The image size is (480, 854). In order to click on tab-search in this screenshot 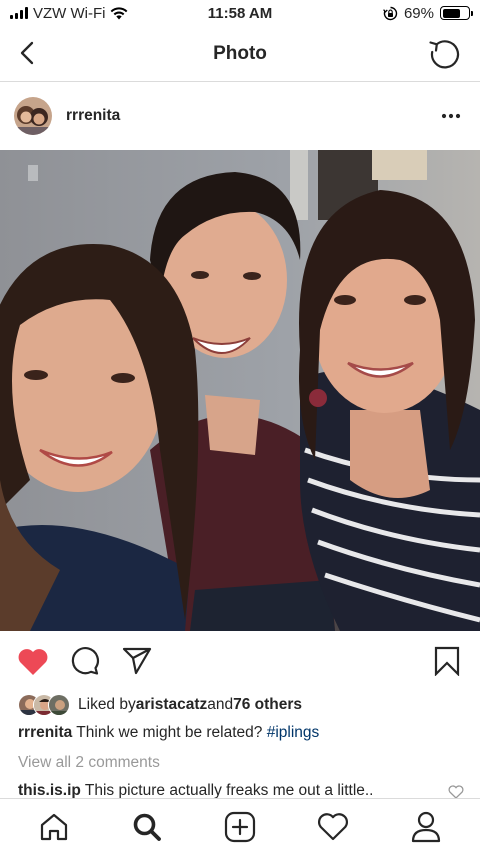, I will do `click(147, 827)`.